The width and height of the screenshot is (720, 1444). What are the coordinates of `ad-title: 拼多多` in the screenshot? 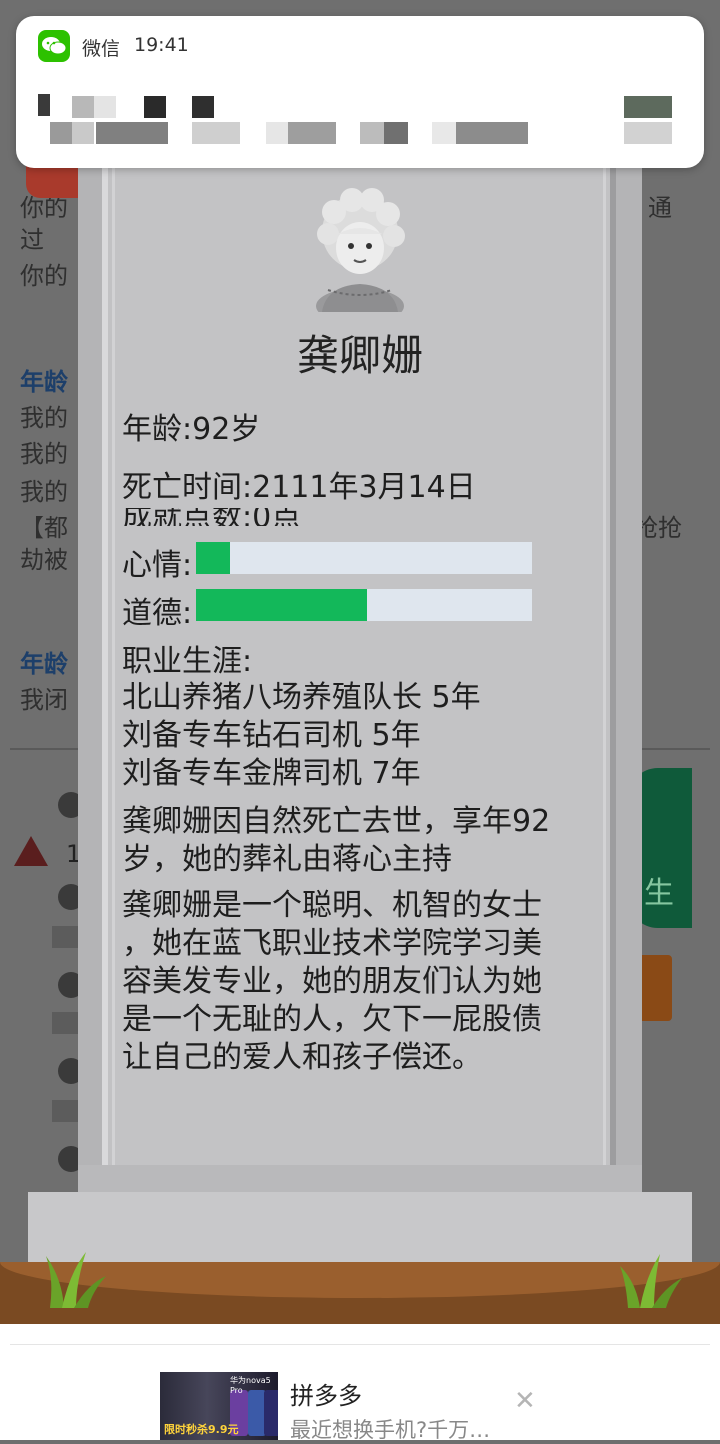 It's located at (326, 1396).